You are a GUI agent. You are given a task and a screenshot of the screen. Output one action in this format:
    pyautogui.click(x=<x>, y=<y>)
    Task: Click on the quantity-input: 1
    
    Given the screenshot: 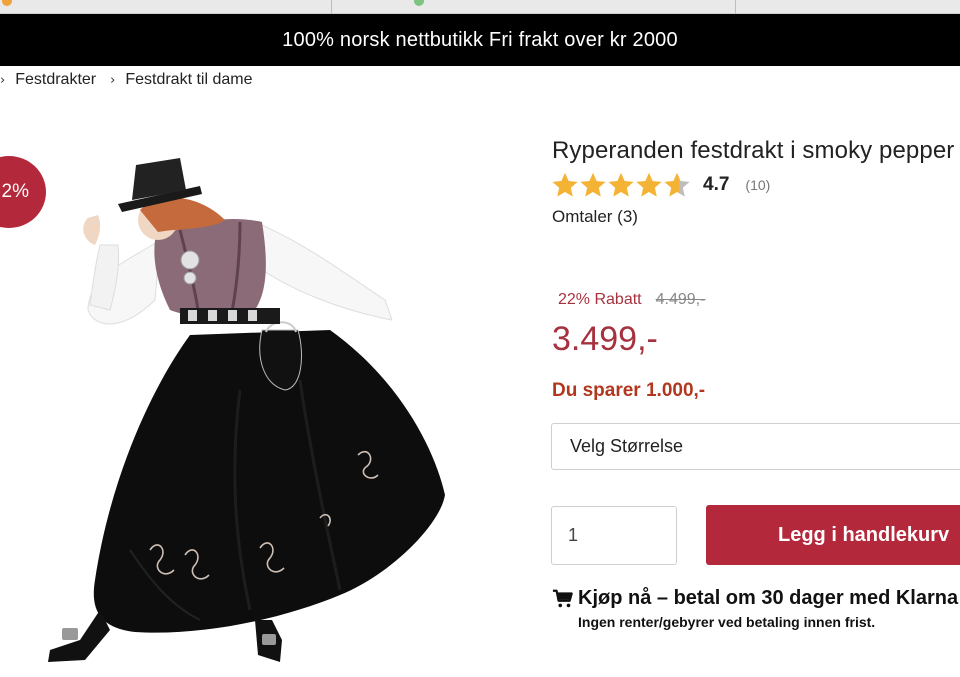 What is the action you would take?
    pyautogui.click(x=614, y=535)
    